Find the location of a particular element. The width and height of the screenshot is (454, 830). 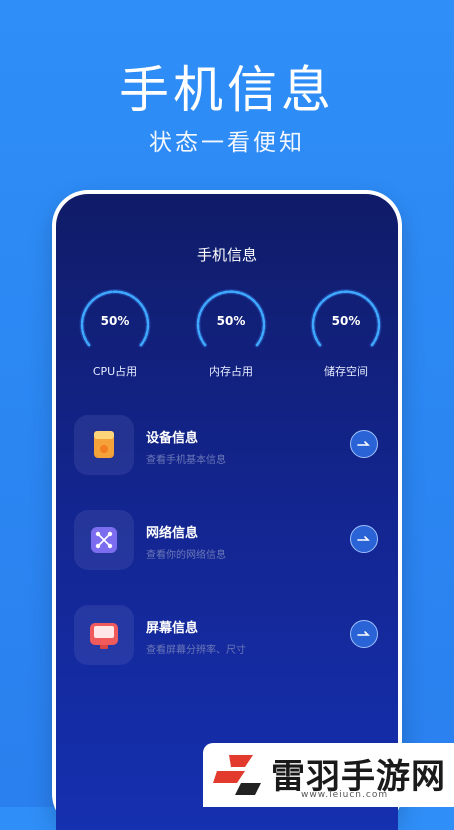

gauge-memory: 50% 内存占用 is located at coordinates (231, 333).